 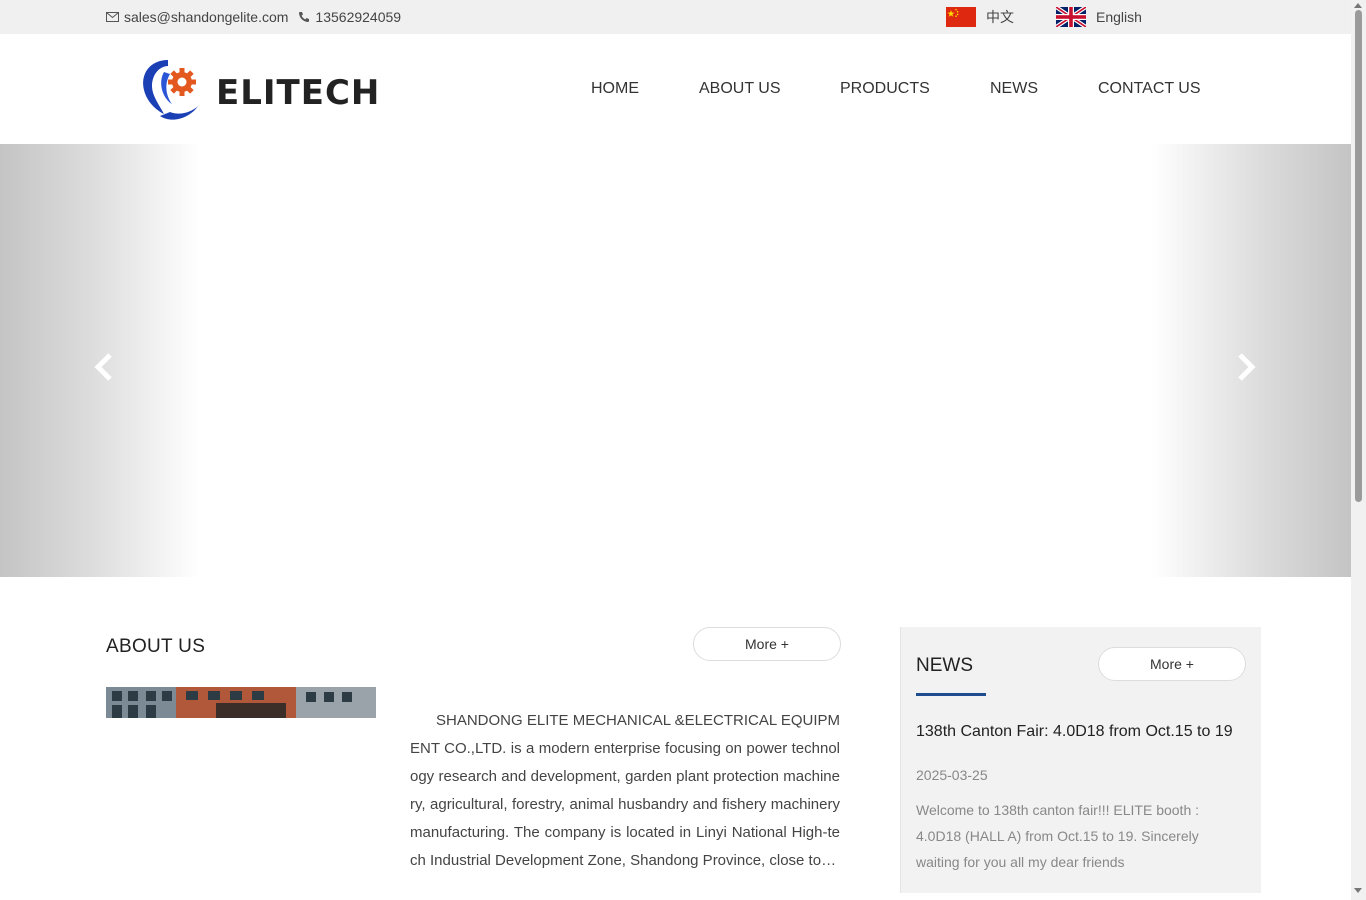 What do you see at coordinates (951, 694) in the screenshot?
I see `news-title-underline` at bounding box center [951, 694].